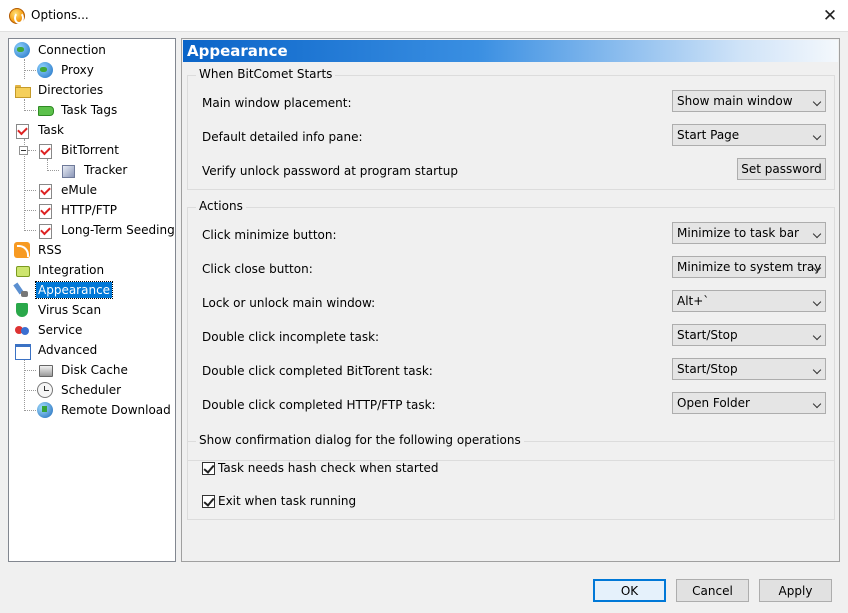  I want to click on tree-item-label: Task, so click(51, 130).